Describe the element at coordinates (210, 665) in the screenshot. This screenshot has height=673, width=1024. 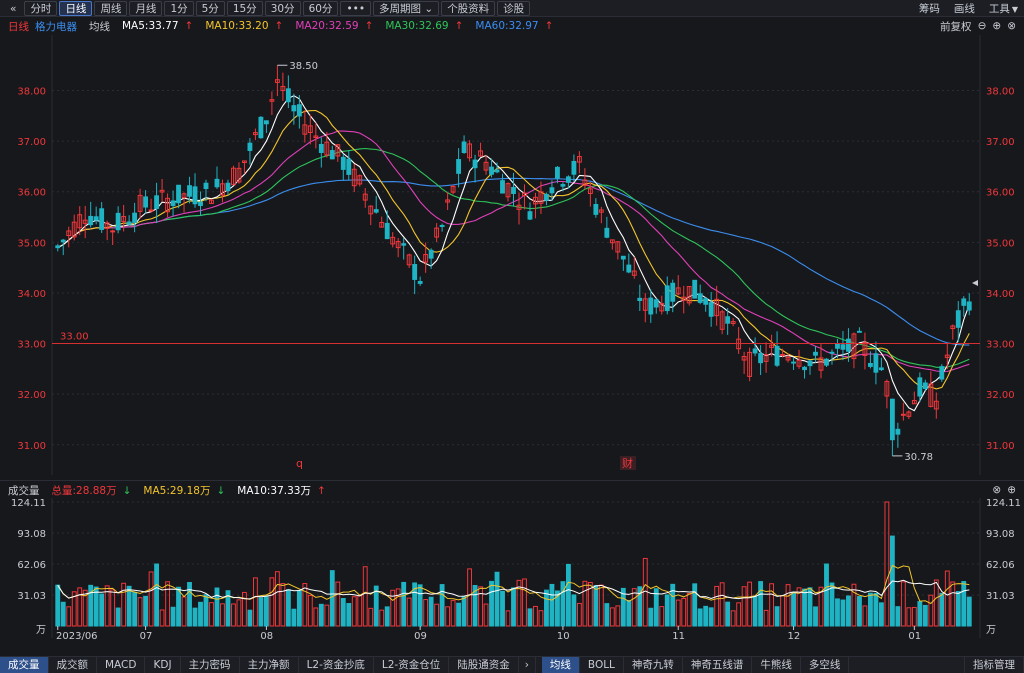
I see `tab-main-force-code: 主力密码` at that location.